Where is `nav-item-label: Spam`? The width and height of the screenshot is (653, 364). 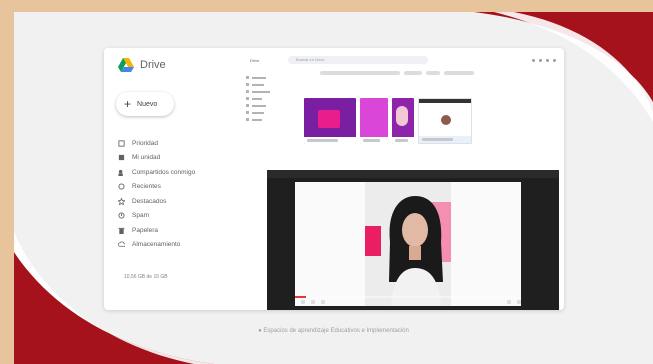 nav-item-label: Spam is located at coordinates (140, 216).